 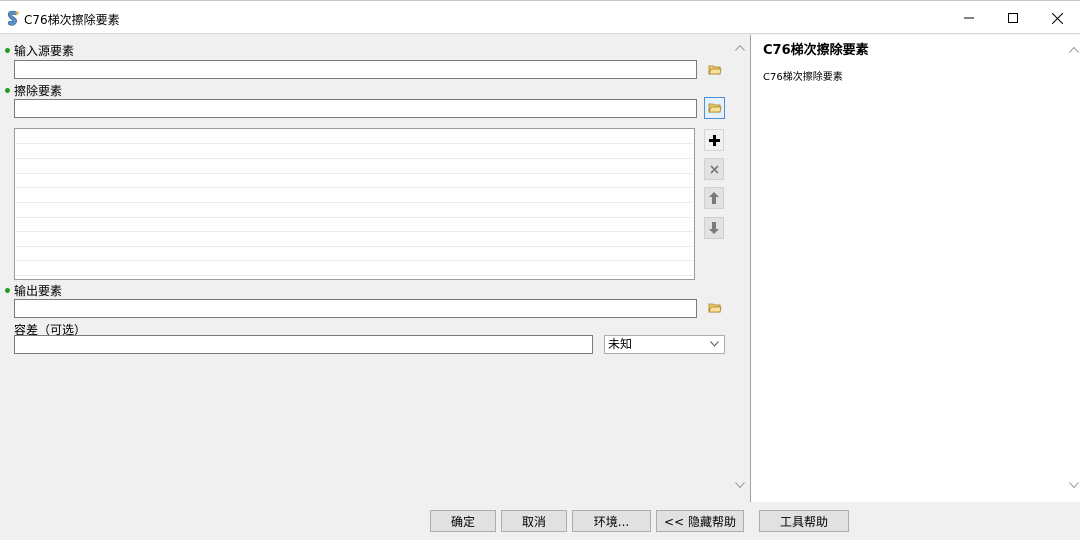 I want to click on remove-icon, so click(x=714, y=169).